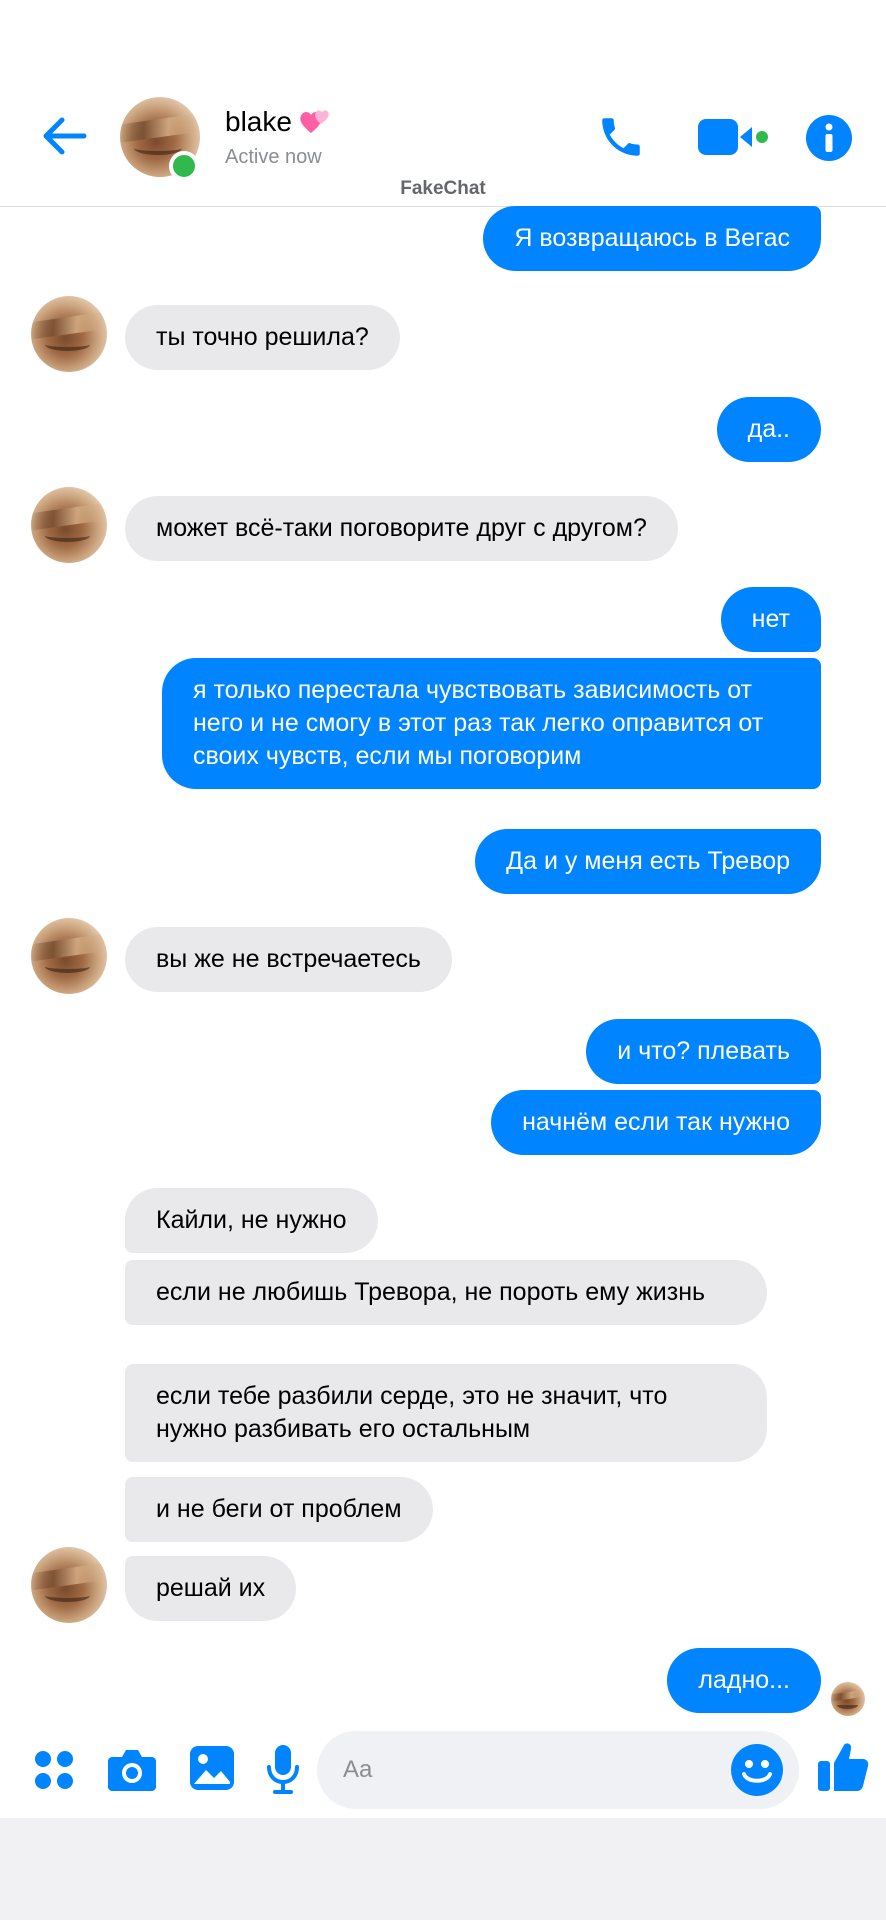 The height and width of the screenshot is (1920, 886). Describe the element at coordinates (443, 103) in the screenshot. I see `chat-header` at that location.